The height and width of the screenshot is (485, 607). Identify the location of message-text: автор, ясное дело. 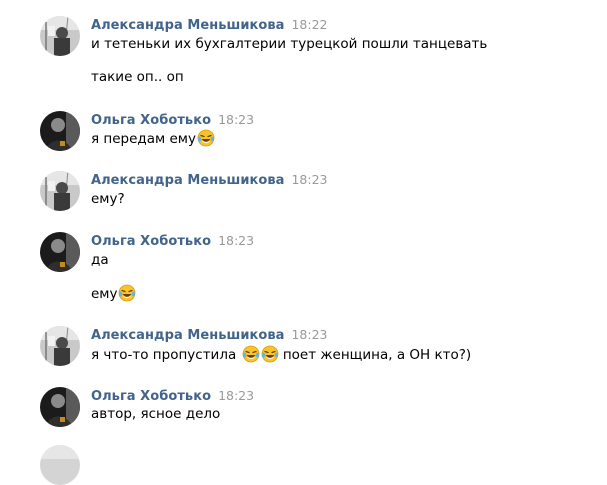
(155, 414).